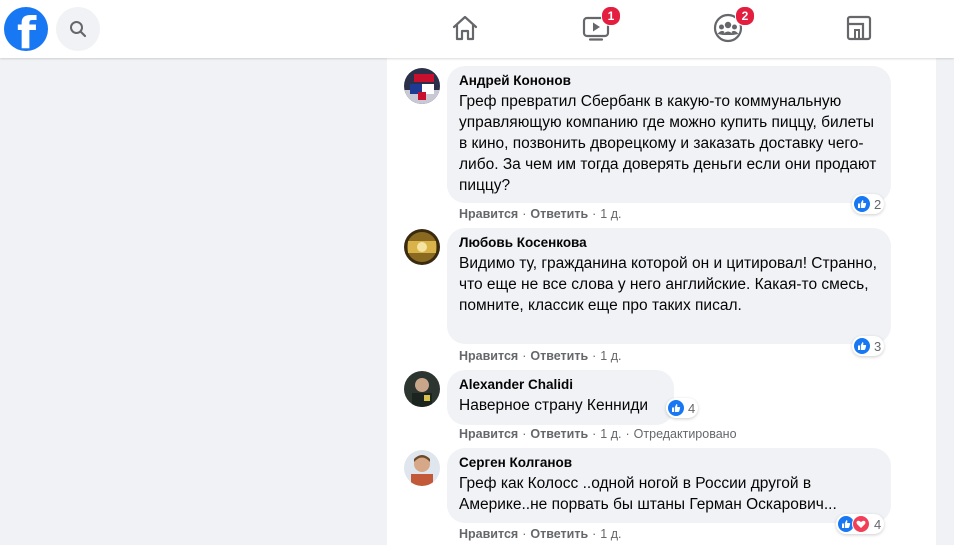 This screenshot has width=954, height=545. What do you see at coordinates (554, 405) in the screenshot?
I see `comment-text: Наверное страну Кенниди` at bounding box center [554, 405].